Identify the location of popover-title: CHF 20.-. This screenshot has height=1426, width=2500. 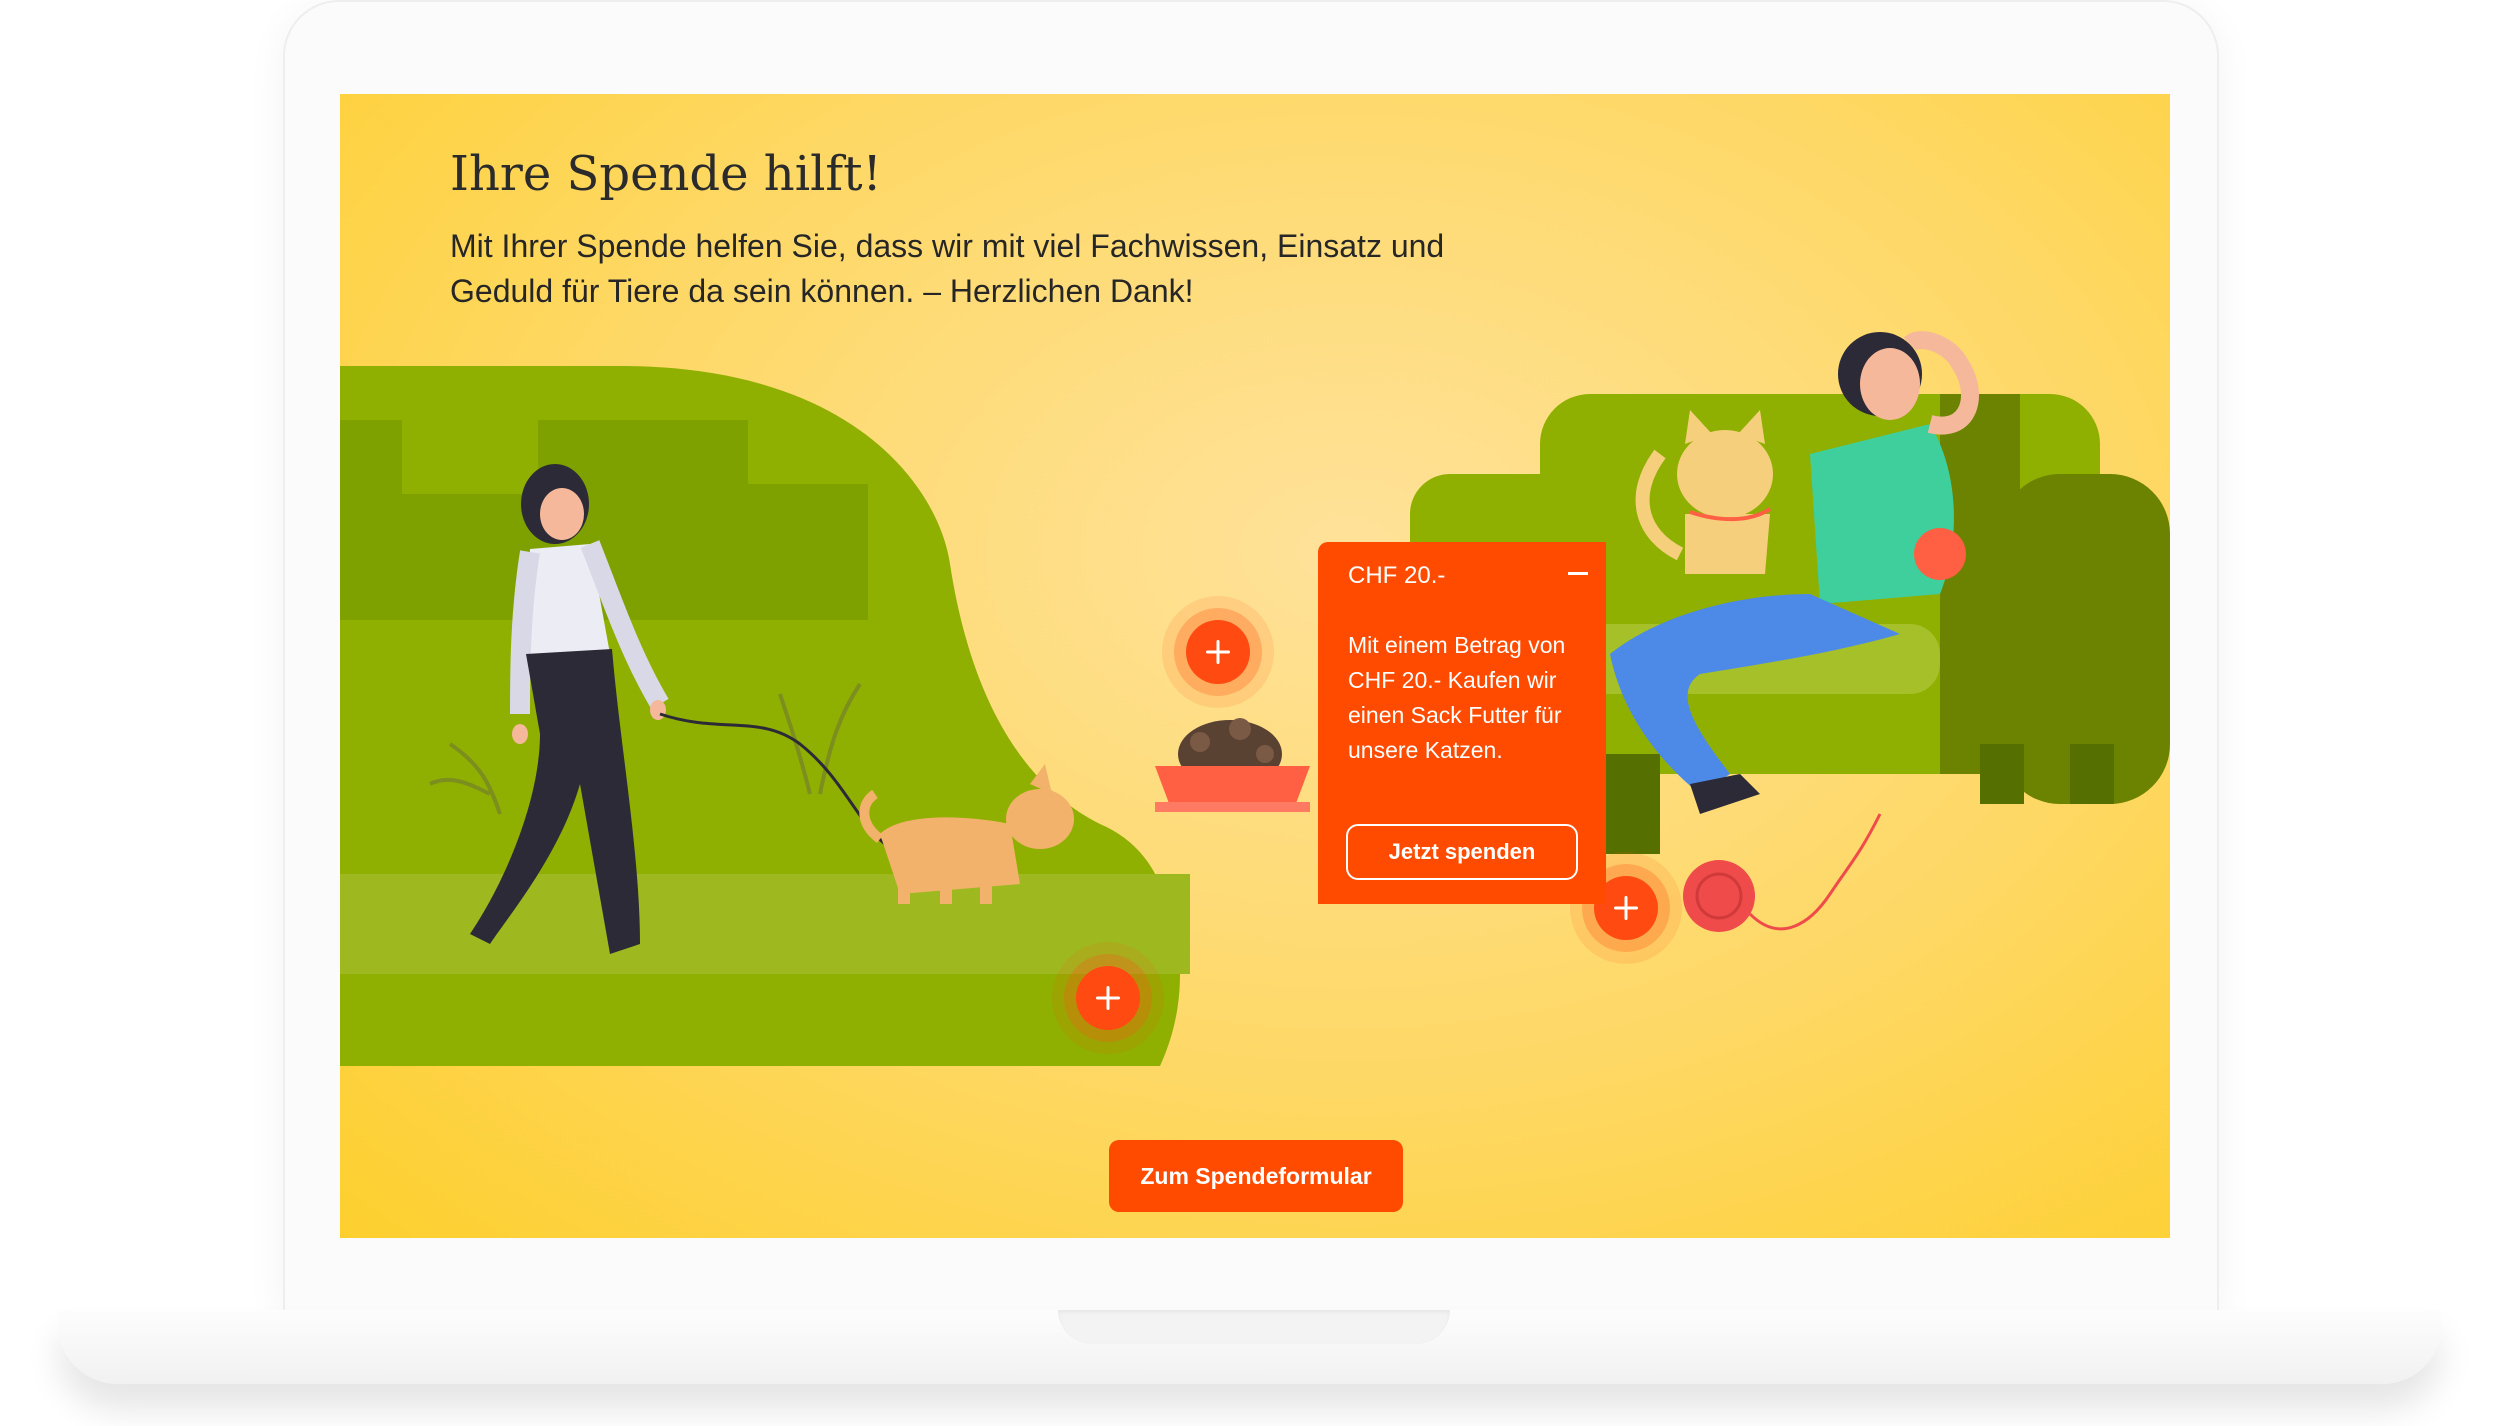
(1397, 575).